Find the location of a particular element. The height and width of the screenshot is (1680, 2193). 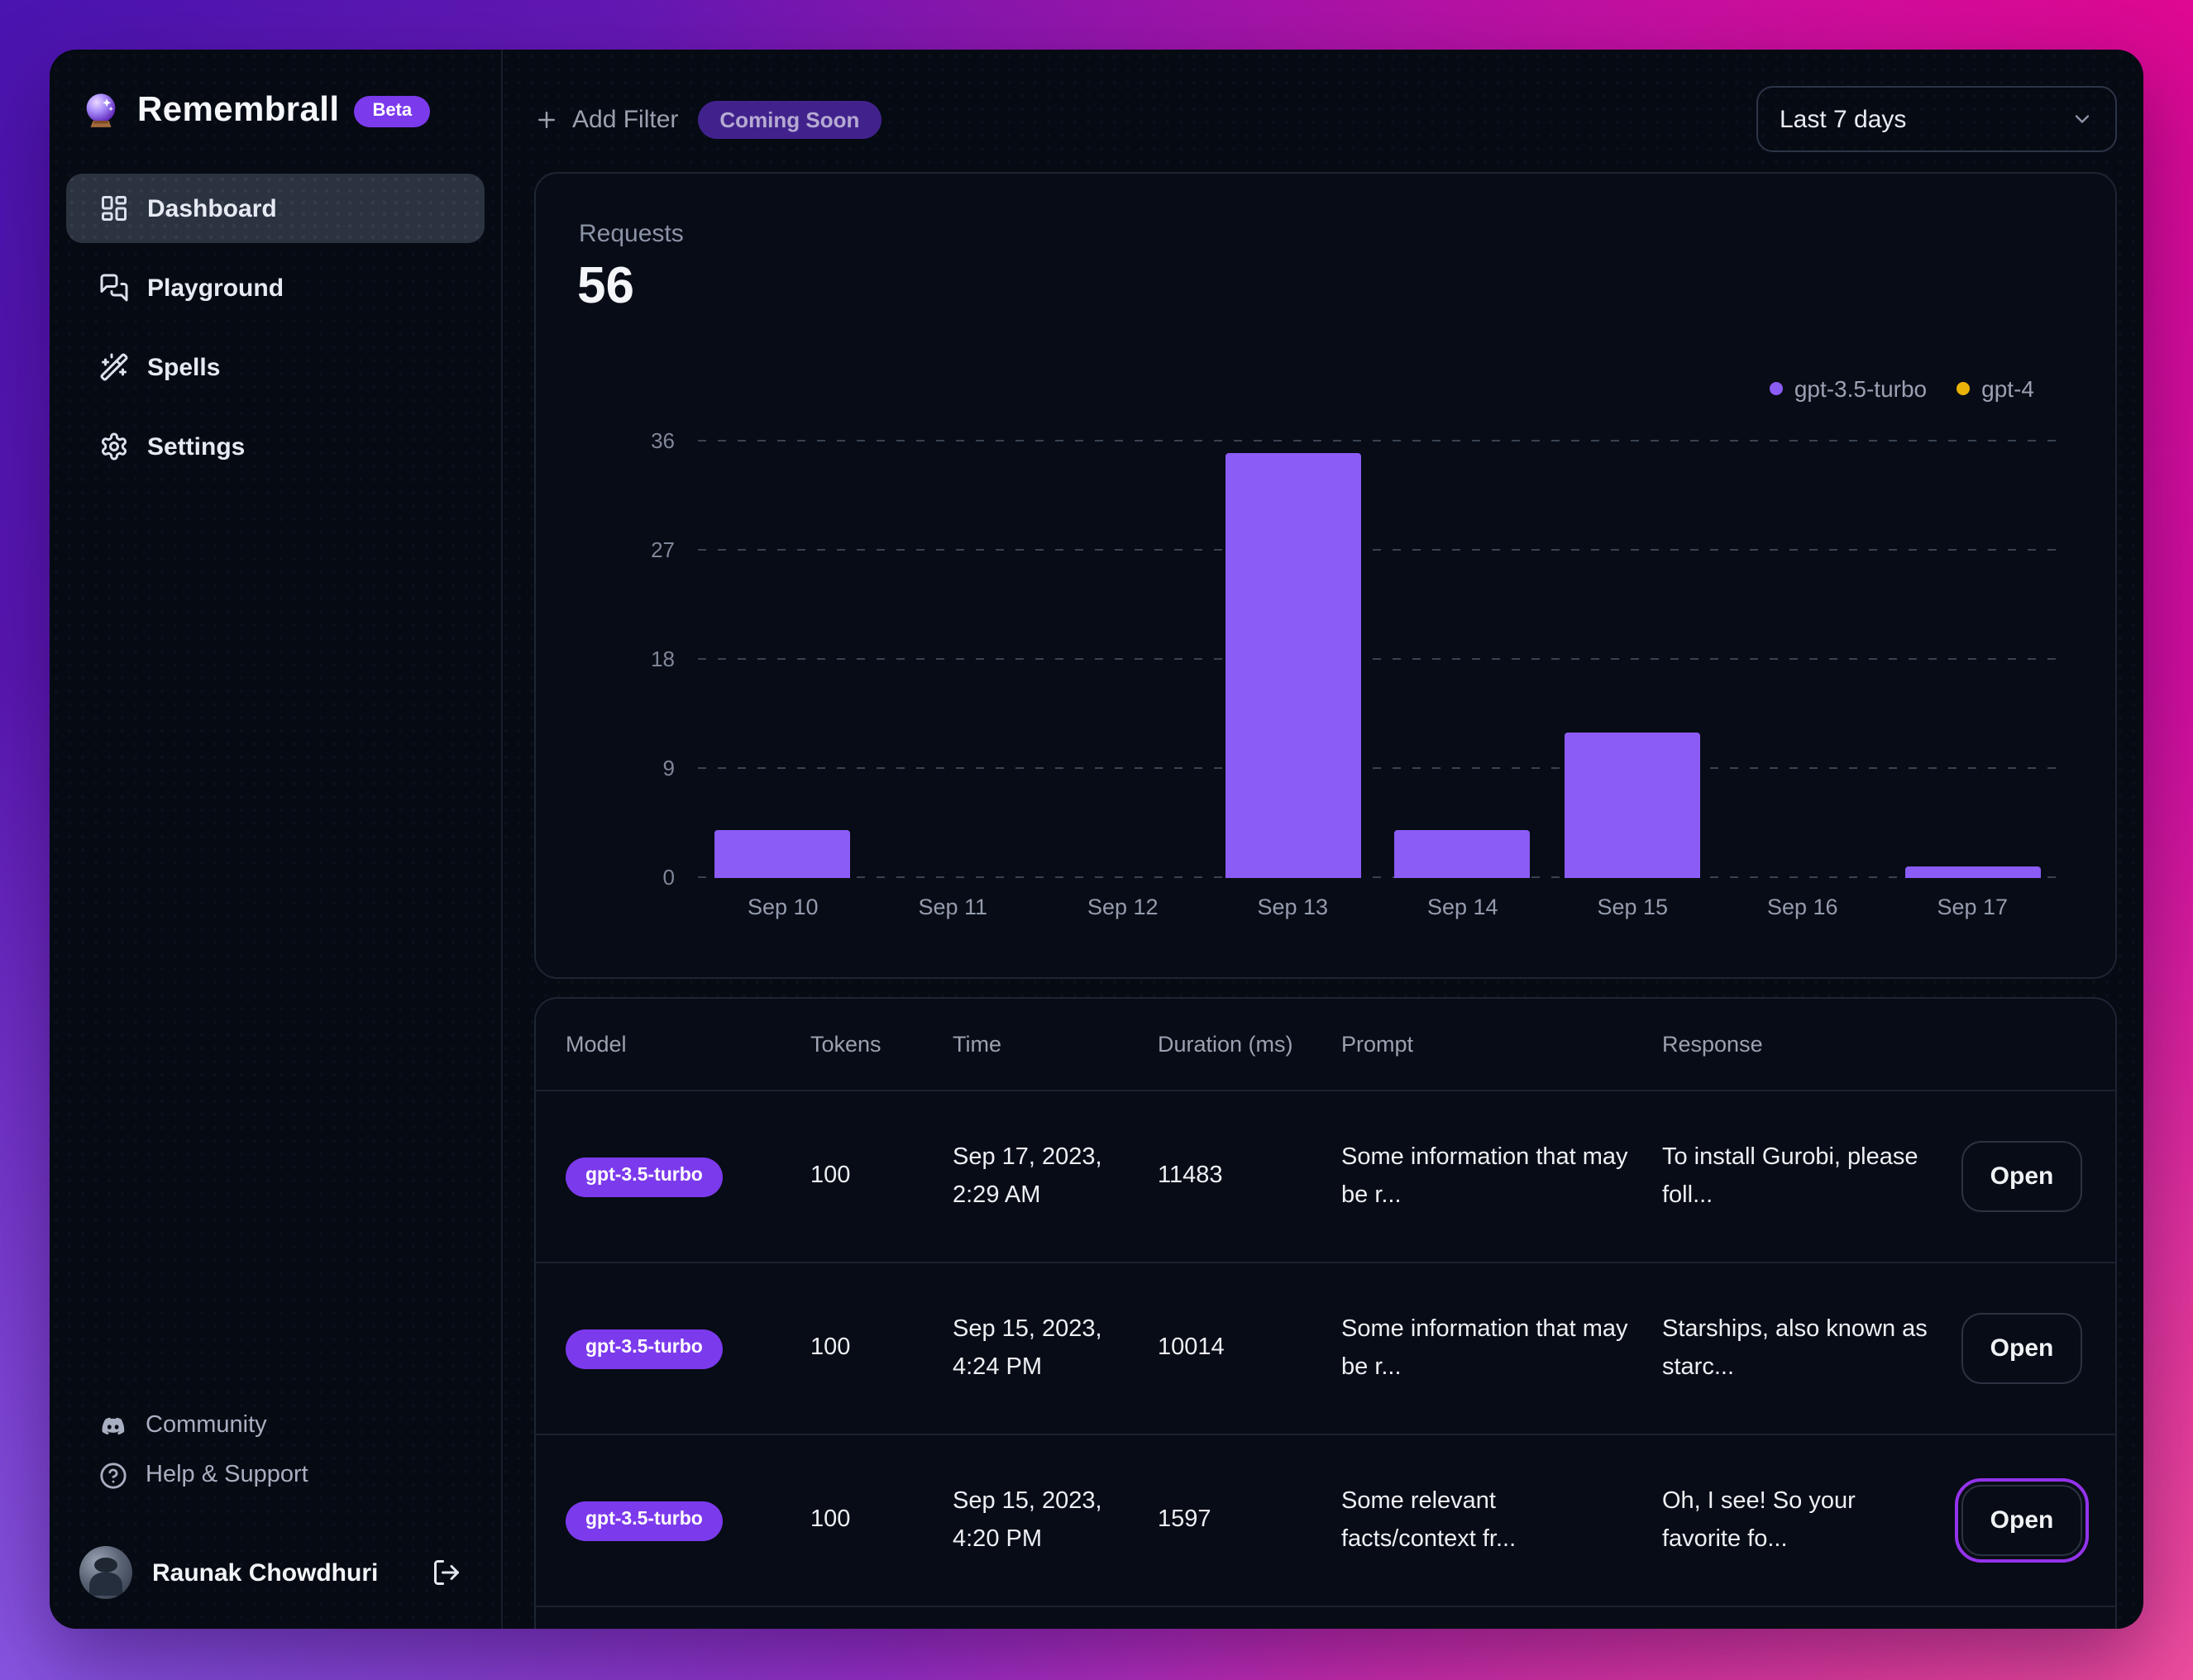

user-row: Raunak Chowdhuri is located at coordinates (275, 1572).